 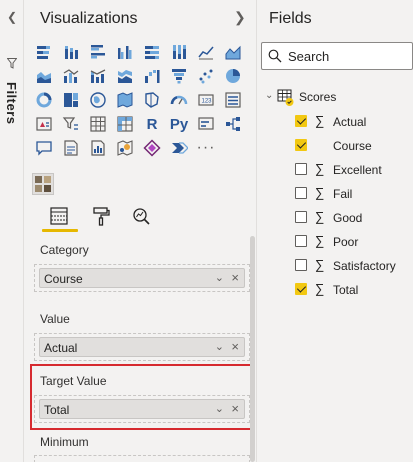 I want to click on analytics-magnifier-icon, so click(x=141, y=216).